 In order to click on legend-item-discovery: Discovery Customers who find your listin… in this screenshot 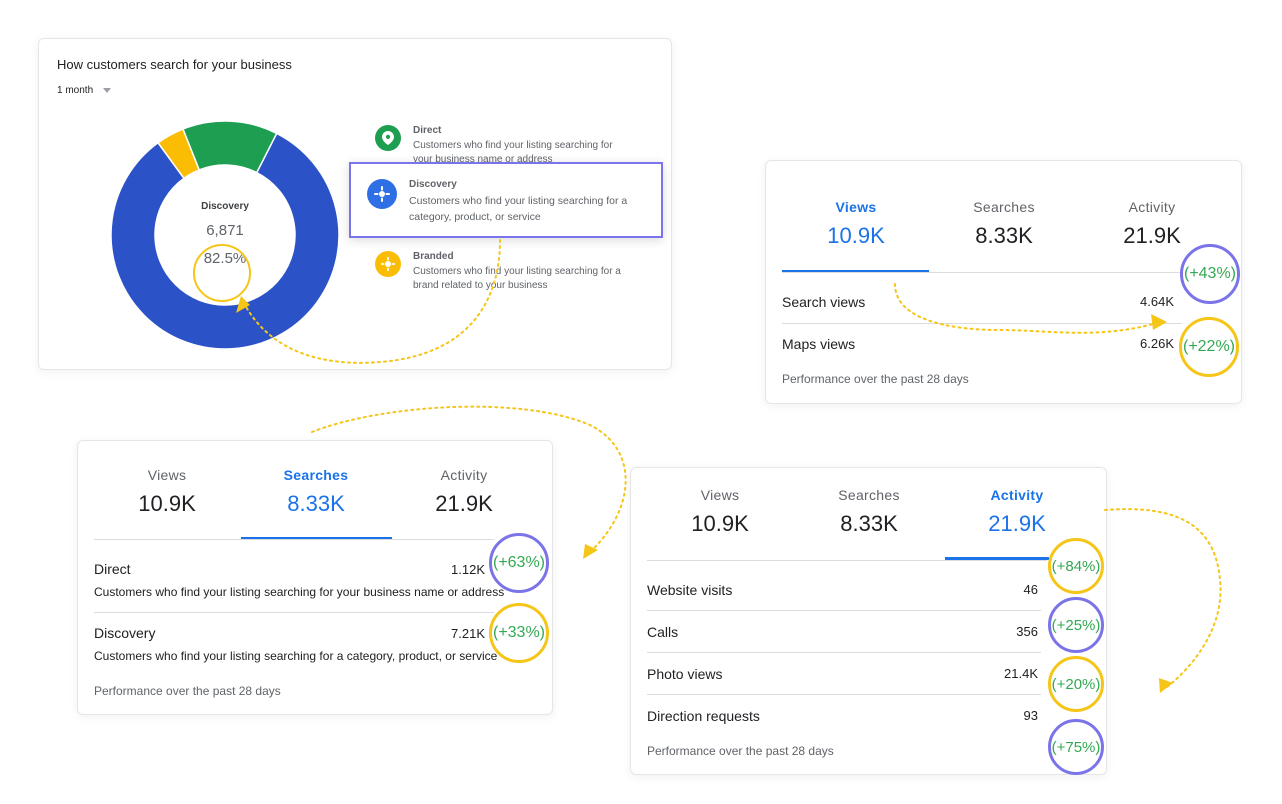, I will do `click(506, 200)`.